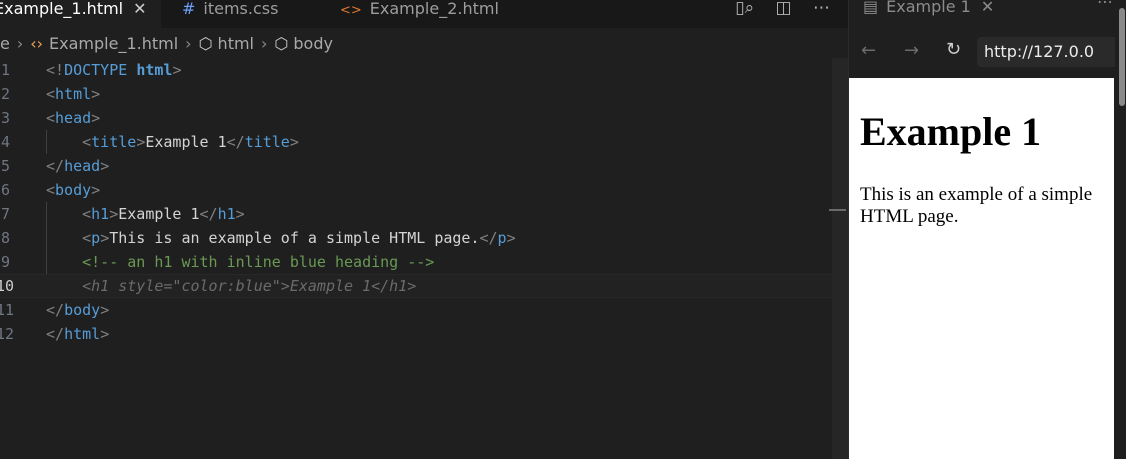 This screenshot has width=1126, height=459. What do you see at coordinates (62, 9) in the screenshot?
I see `tab-label: Example_1.html` at bounding box center [62, 9].